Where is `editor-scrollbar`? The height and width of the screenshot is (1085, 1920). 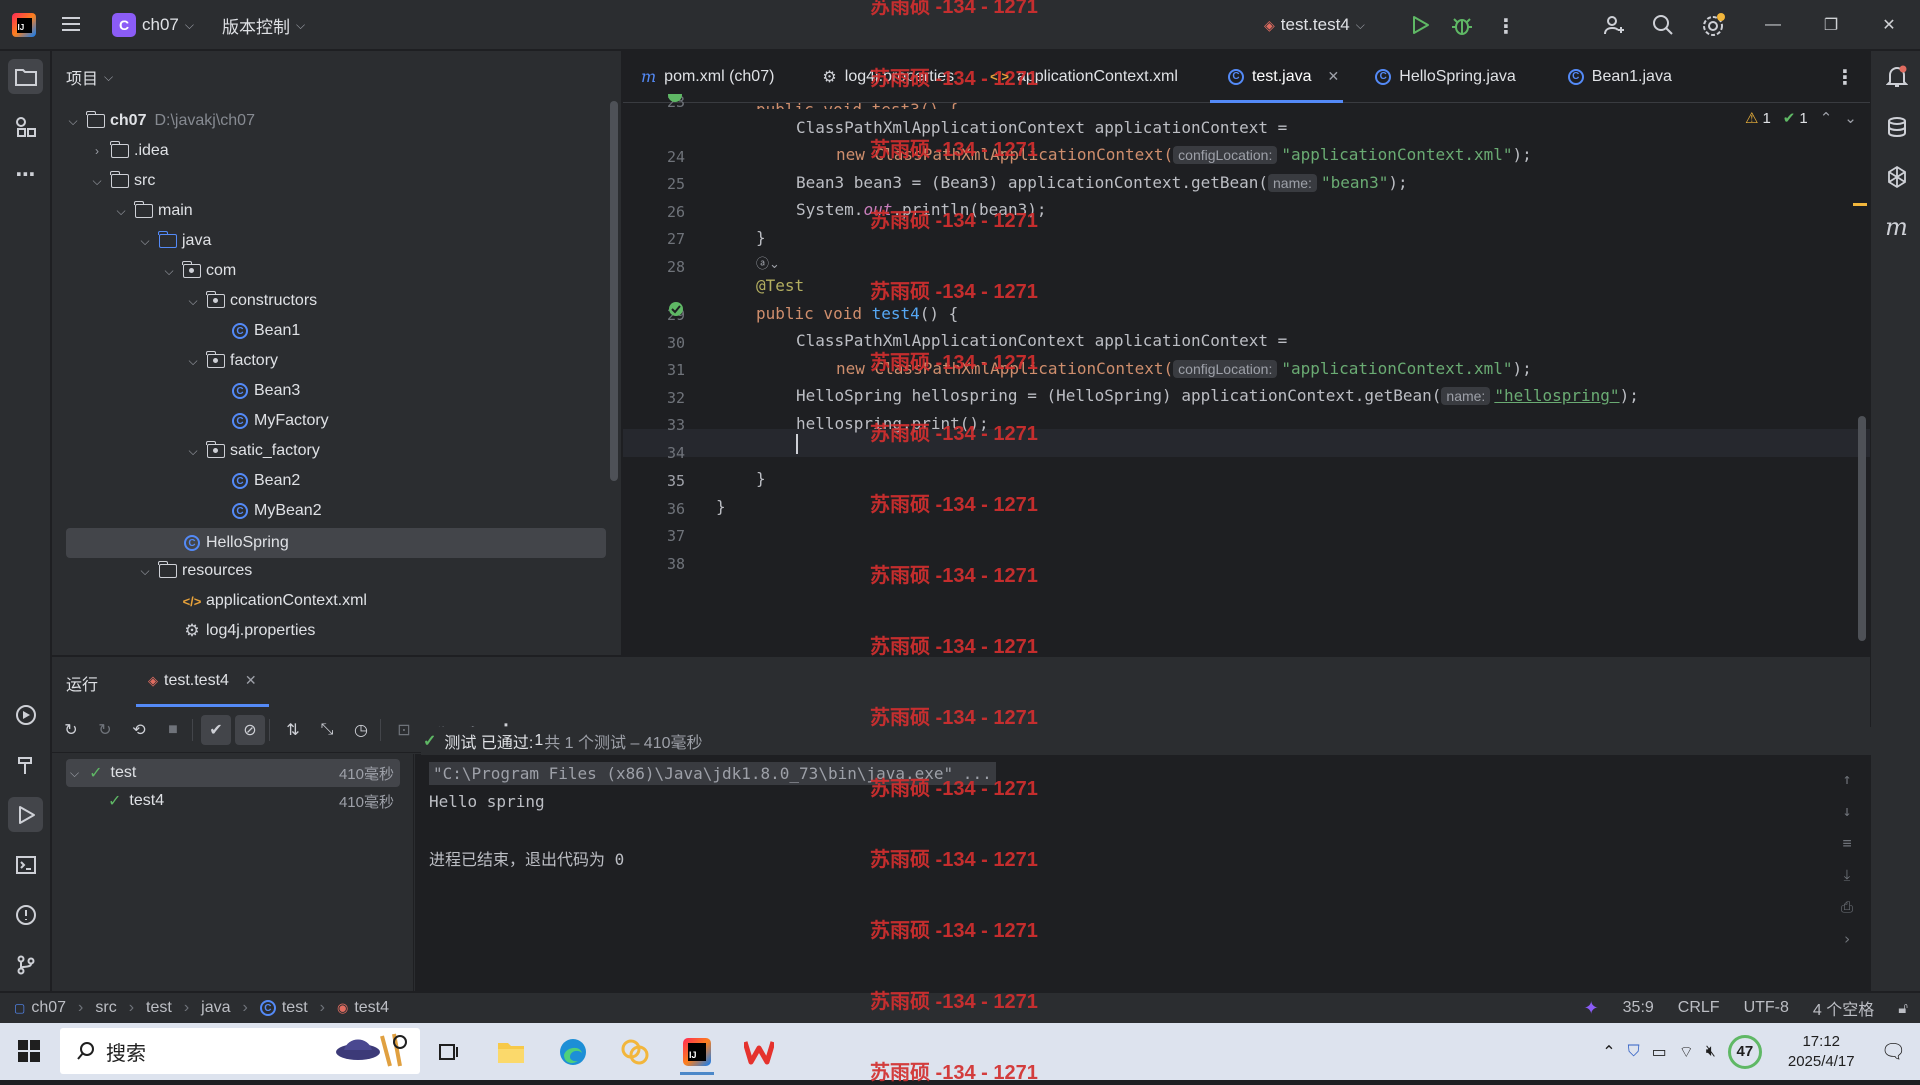
editor-scrollbar is located at coordinates (1862, 528).